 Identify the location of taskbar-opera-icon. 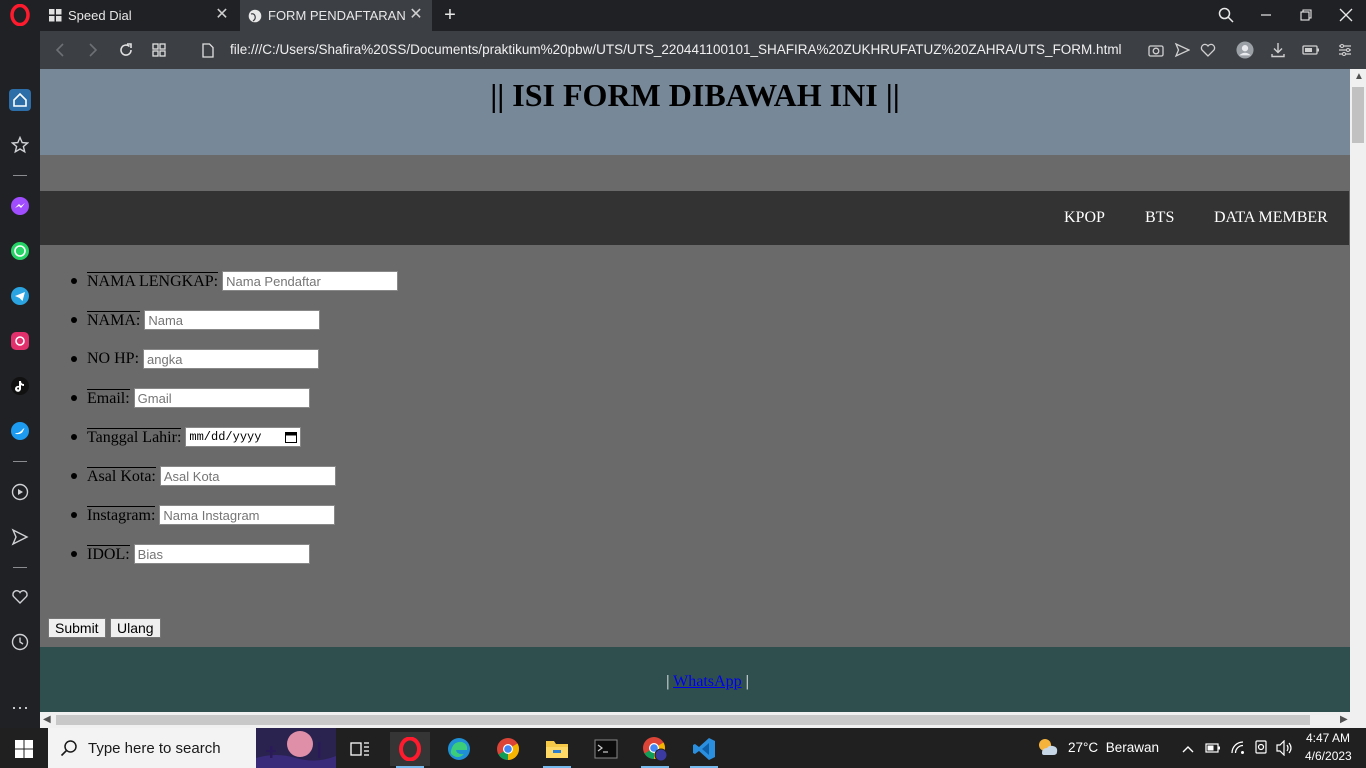
(410, 750).